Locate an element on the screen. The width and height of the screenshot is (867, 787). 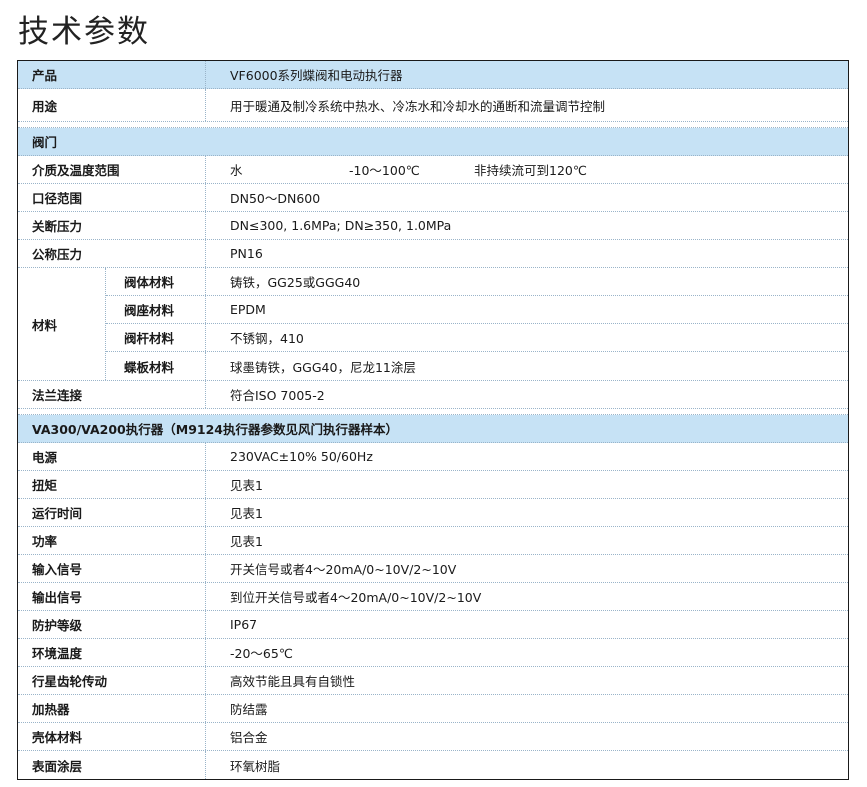
actuator-row-value: 铝合金 is located at coordinates (249, 737).